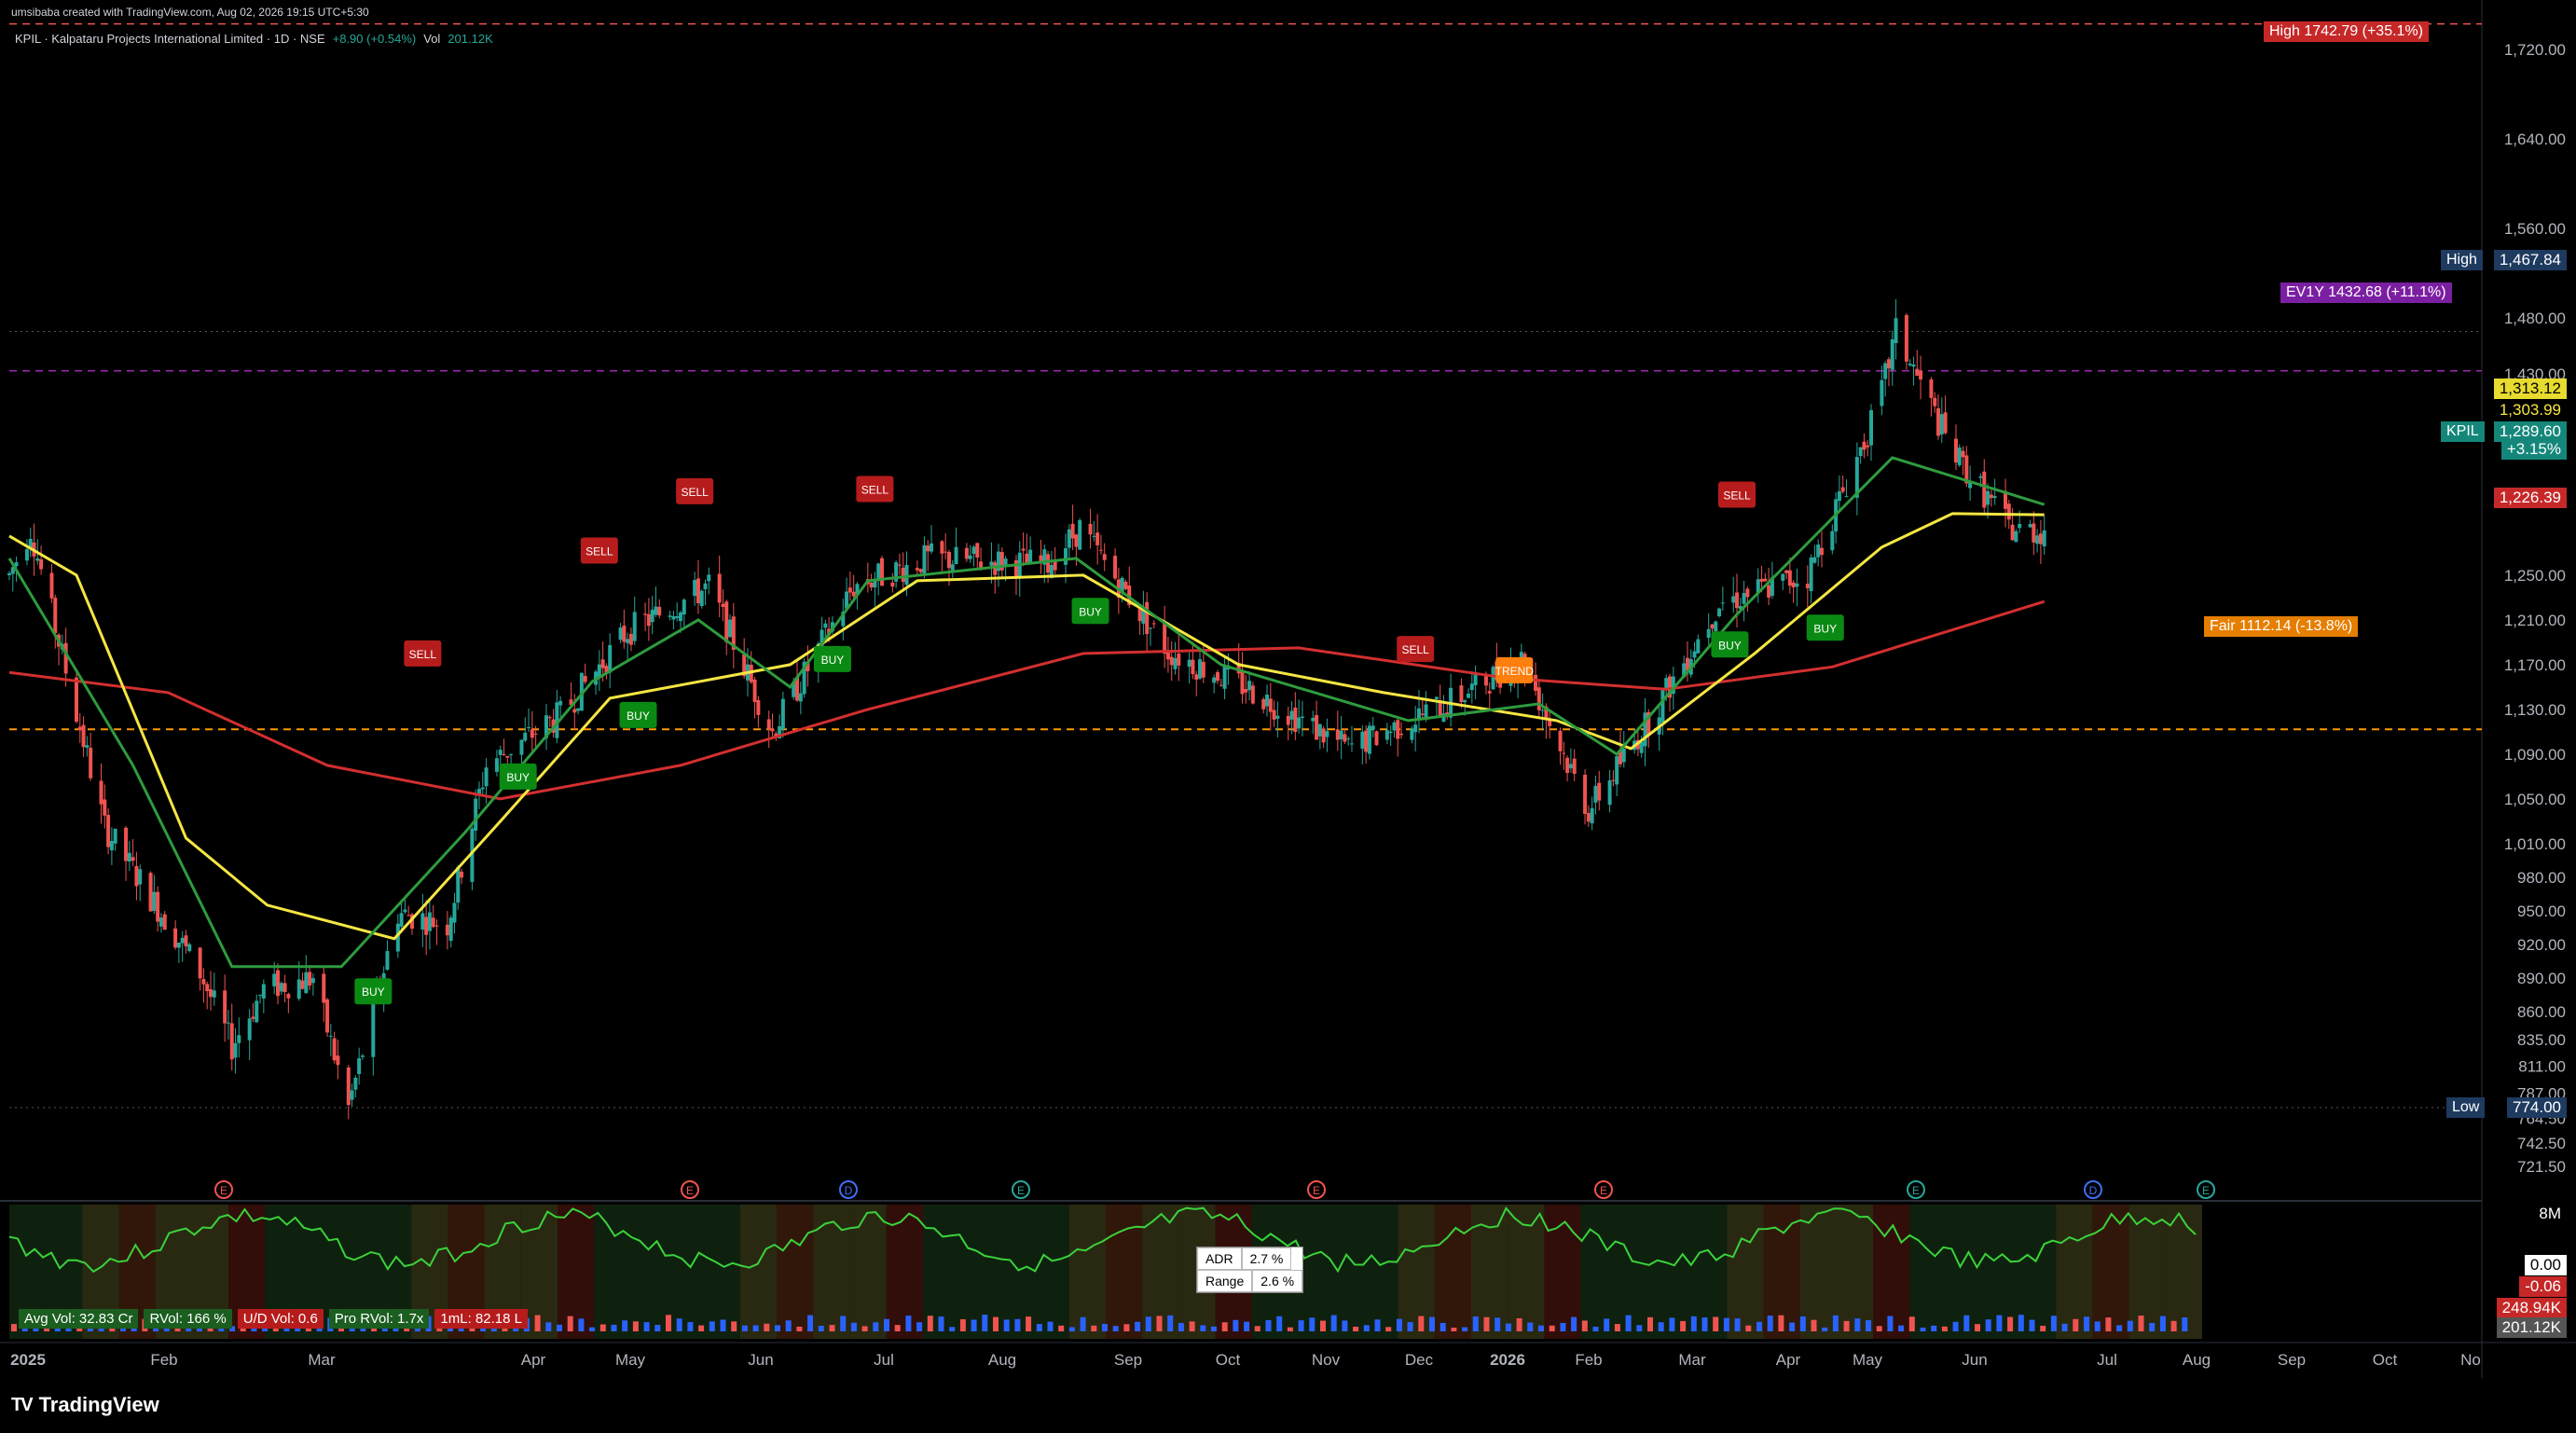 The image size is (2576, 1433). I want to click on time-axis-label: Nov, so click(1326, 1360).